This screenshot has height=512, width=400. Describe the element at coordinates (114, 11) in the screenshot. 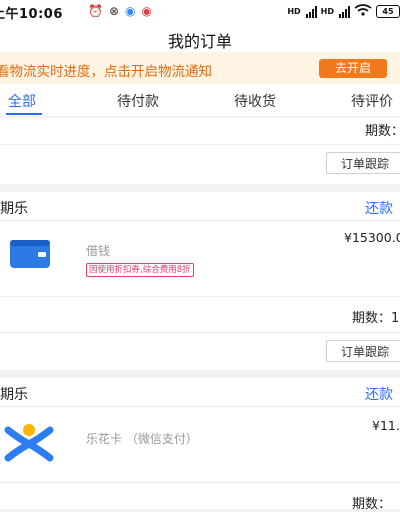

I see `link-icon: ⊗` at that location.